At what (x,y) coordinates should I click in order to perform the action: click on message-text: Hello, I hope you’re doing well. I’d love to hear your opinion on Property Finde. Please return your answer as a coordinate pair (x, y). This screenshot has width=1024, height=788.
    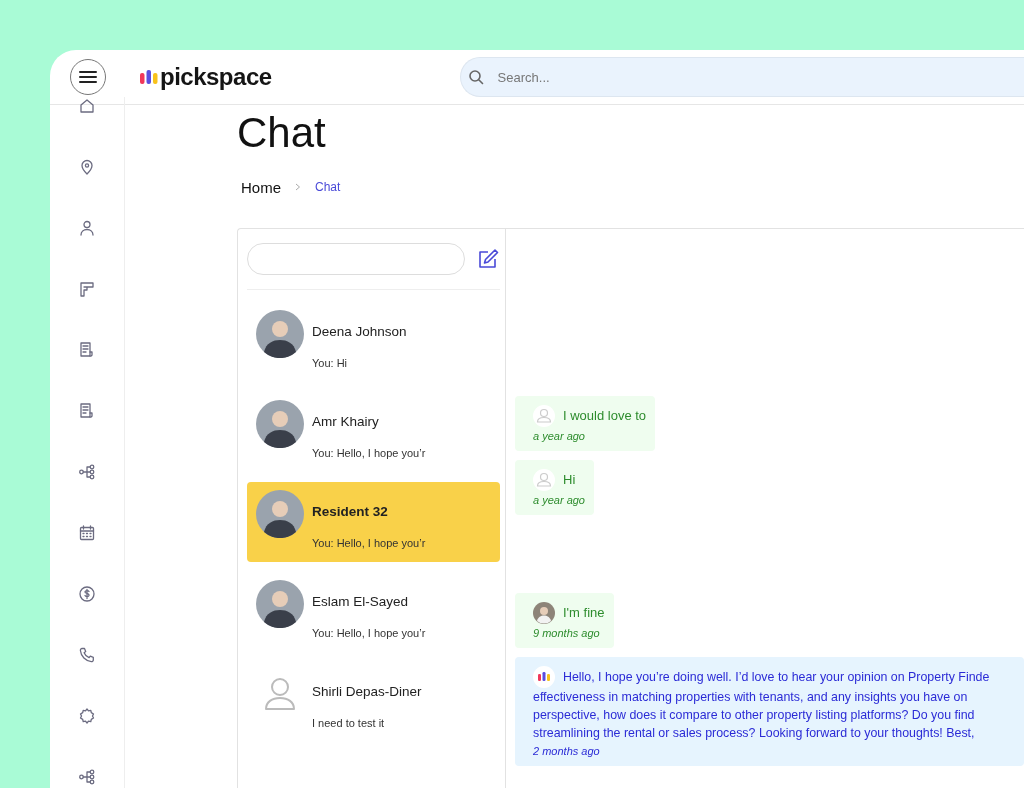
    Looking at the image, I should click on (776, 677).